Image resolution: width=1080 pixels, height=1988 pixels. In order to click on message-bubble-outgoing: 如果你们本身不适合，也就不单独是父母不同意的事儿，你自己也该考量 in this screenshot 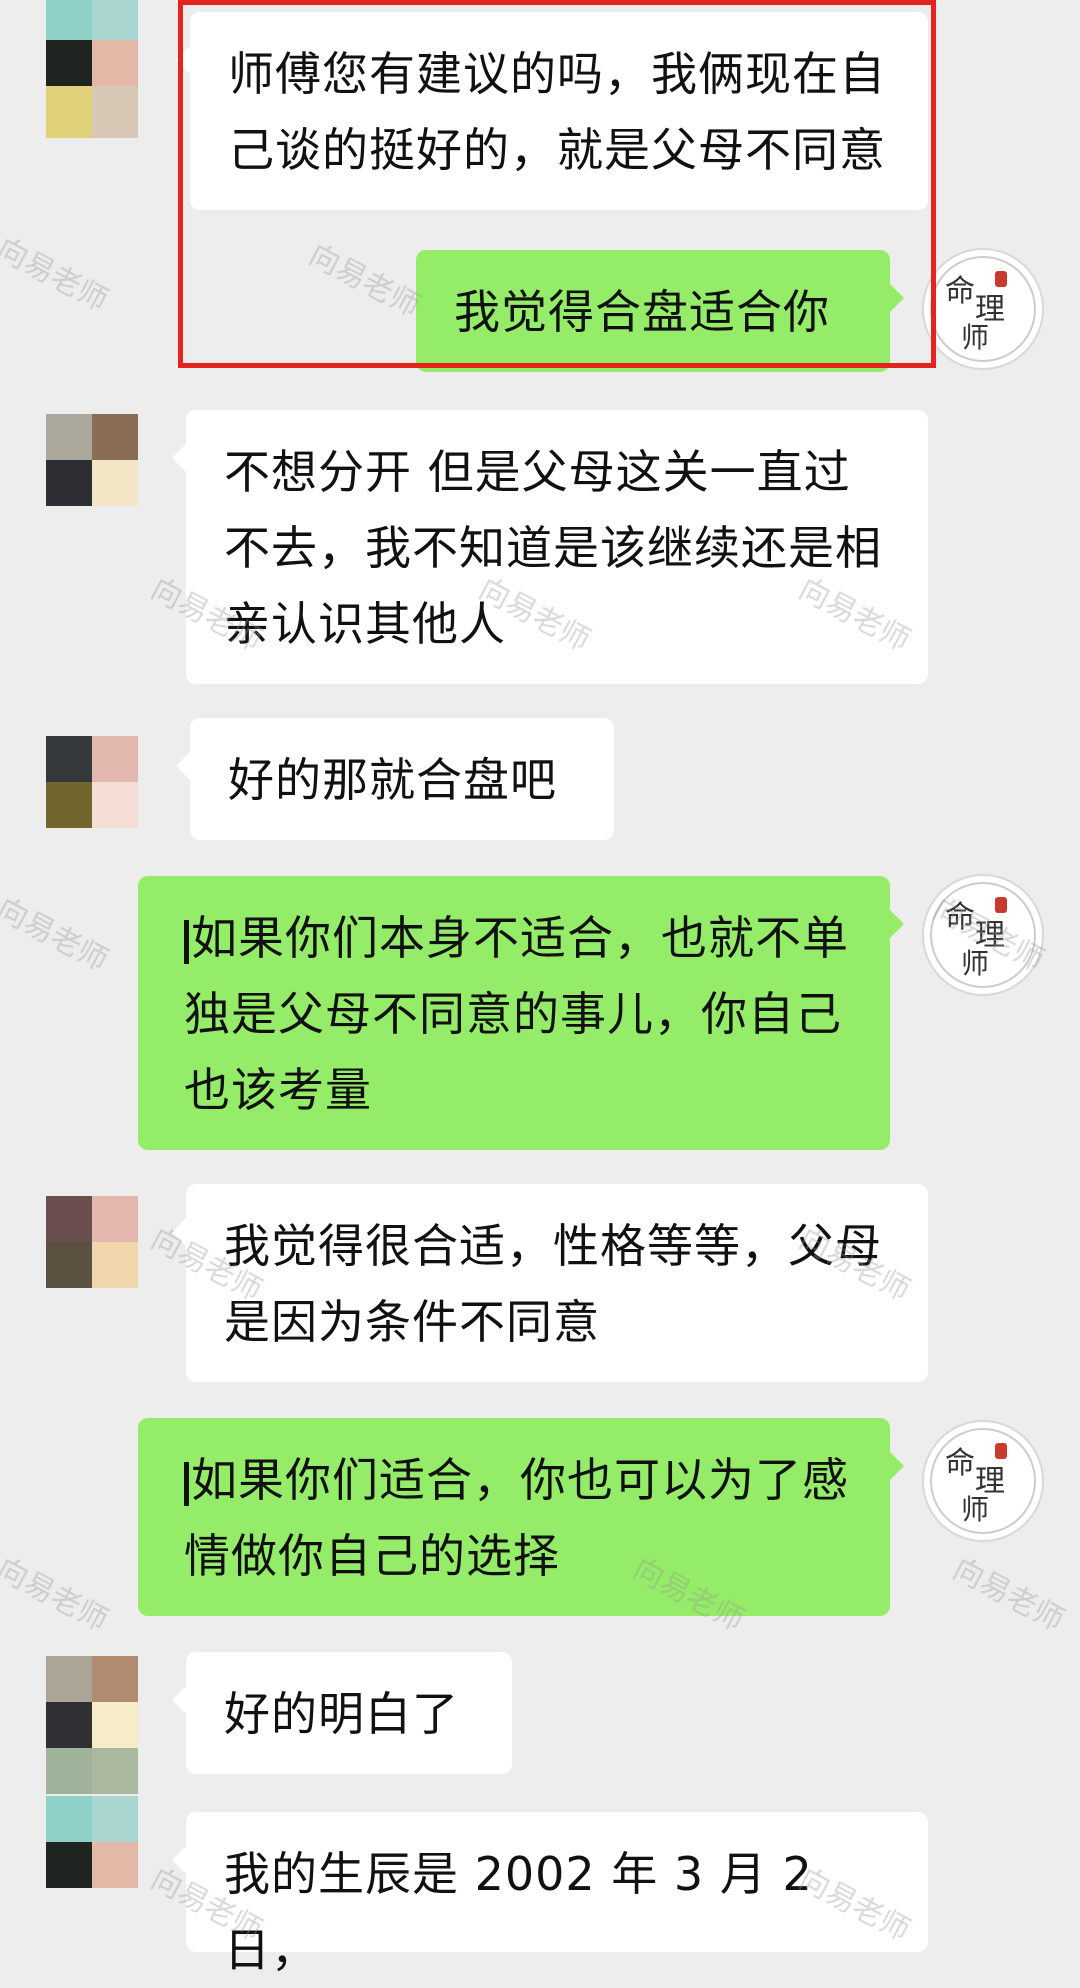, I will do `click(521, 1013)`.